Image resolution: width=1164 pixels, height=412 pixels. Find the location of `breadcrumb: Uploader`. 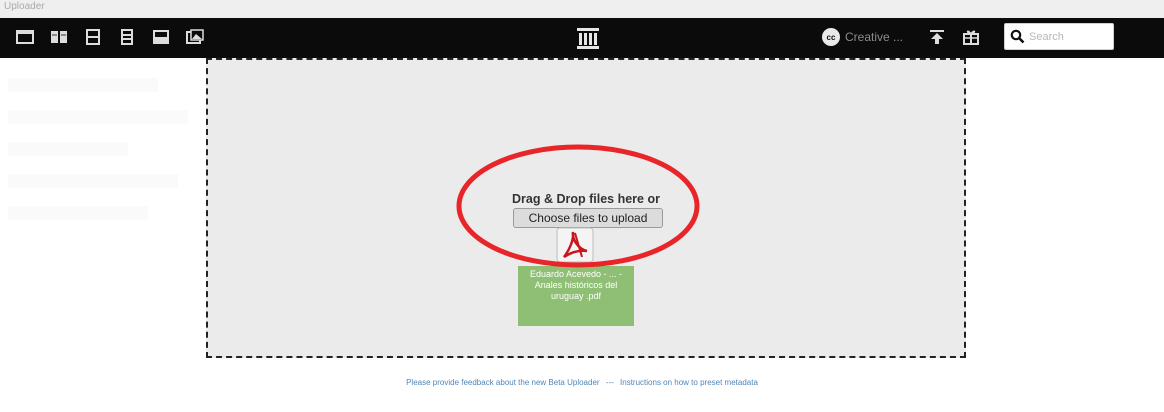

breadcrumb: Uploader is located at coordinates (24, 6).